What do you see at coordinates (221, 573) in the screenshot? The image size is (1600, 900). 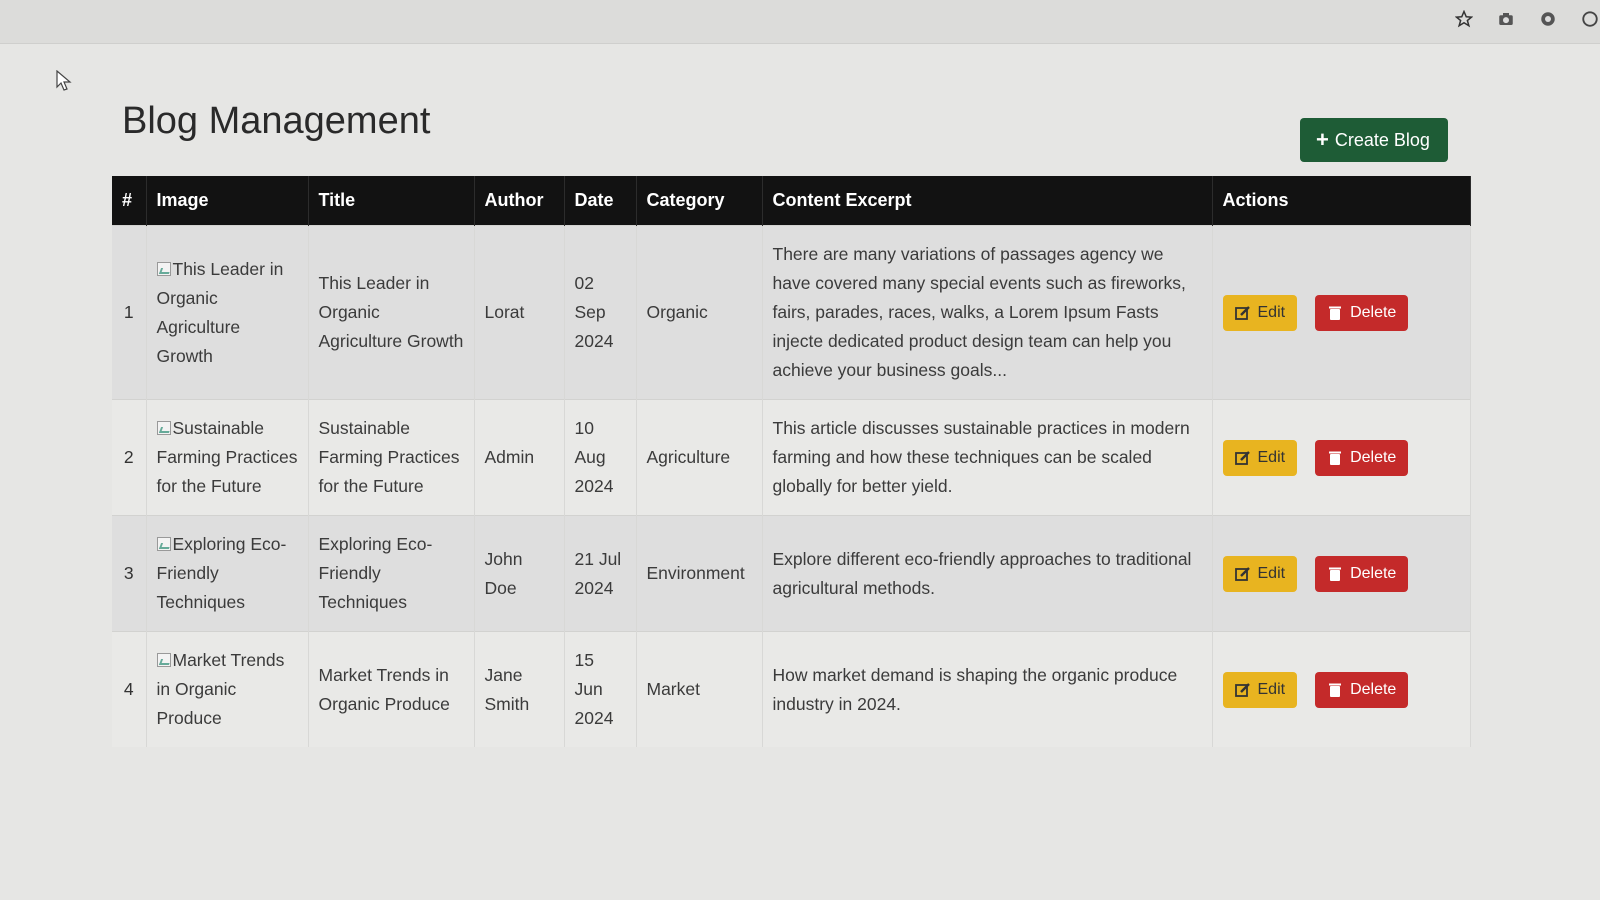 I see `image-alt-text: Exploring Eco-Friendly Techniques` at bounding box center [221, 573].